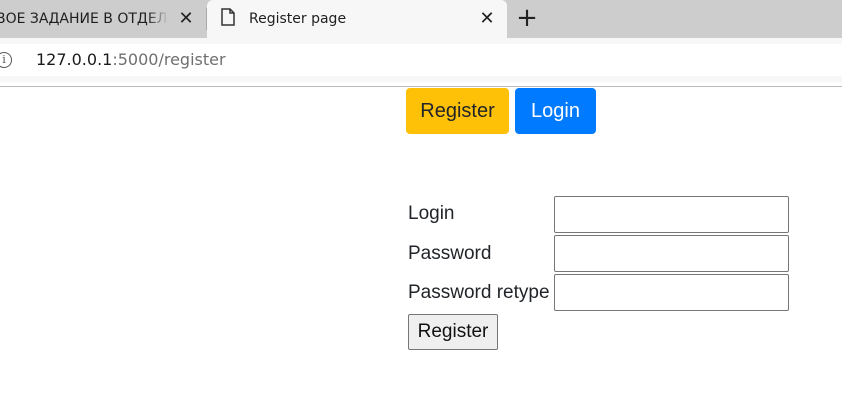 The height and width of the screenshot is (408, 842). I want to click on url-text: 127.0.0.1:5000/register, so click(131, 59).